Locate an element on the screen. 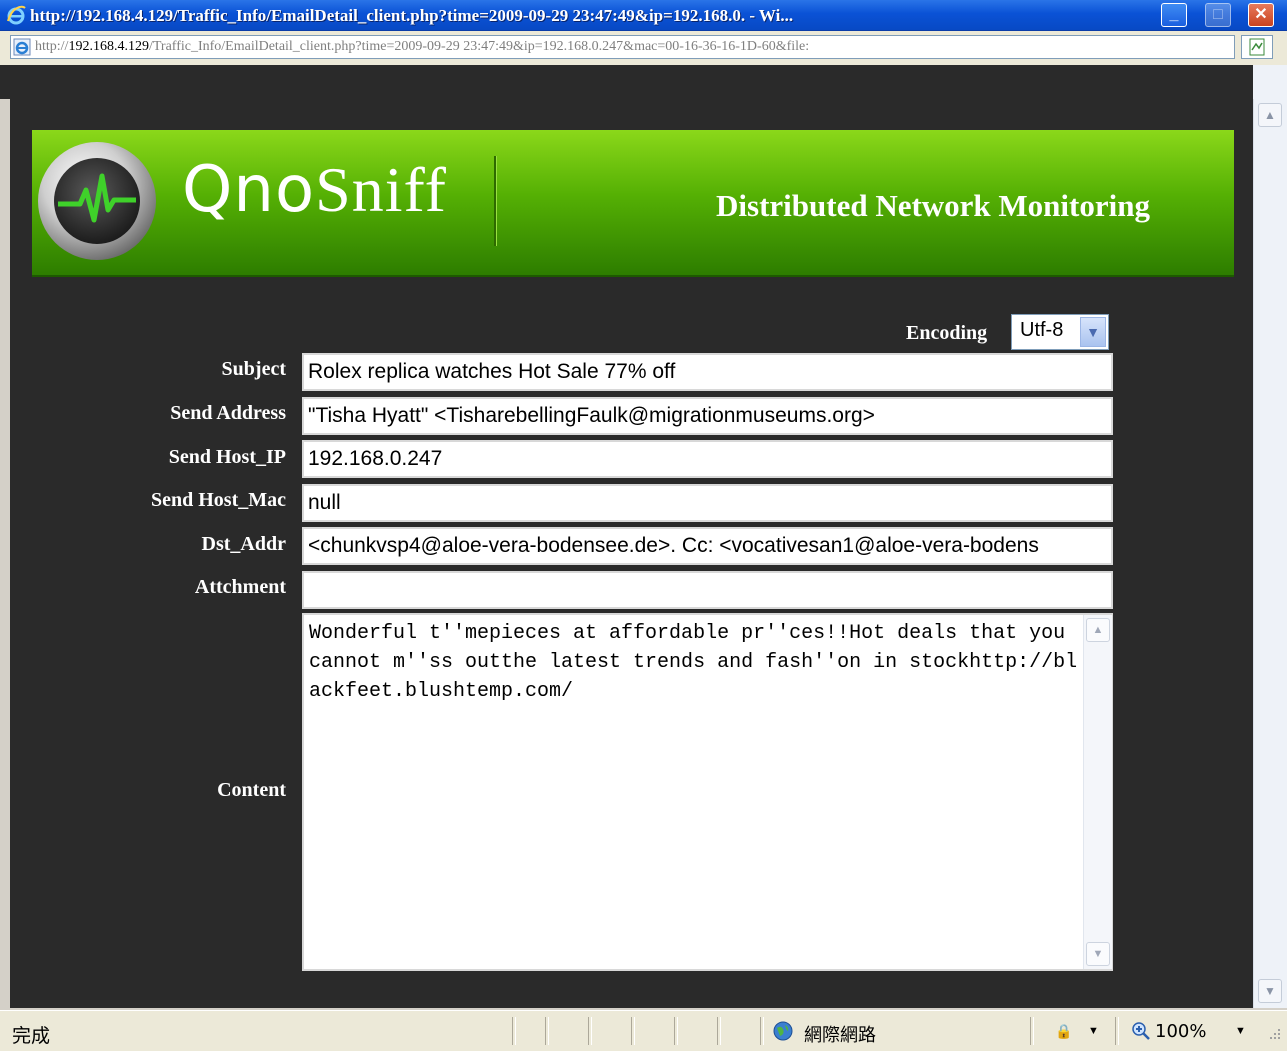 The width and height of the screenshot is (1287, 1051). url-scheme: http:// is located at coordinates (52, 46).